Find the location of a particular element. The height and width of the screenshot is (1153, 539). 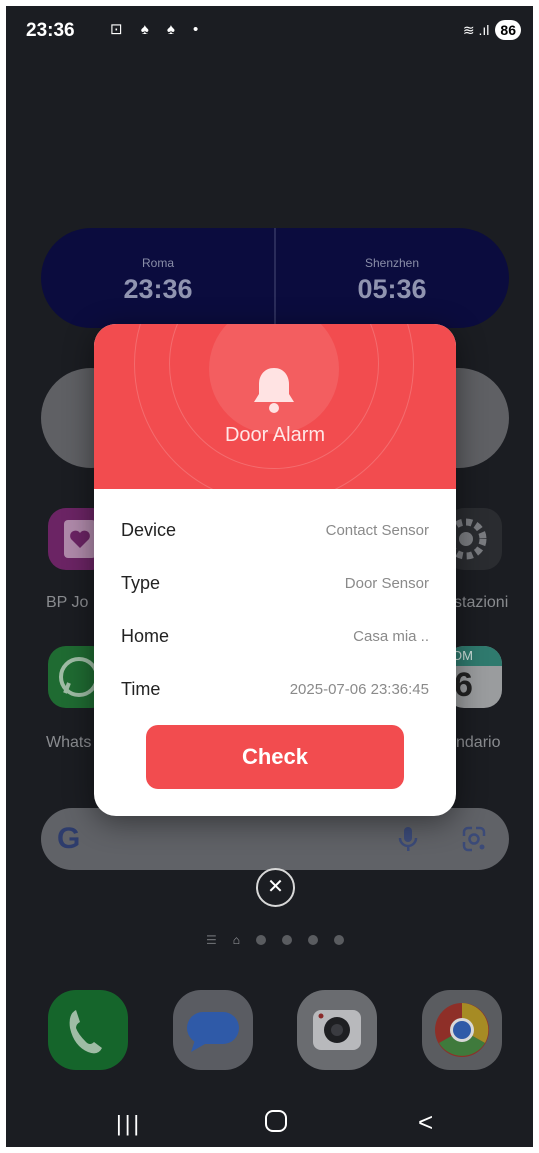

home-page-icon: ⌂ is located at coordinates (236, 940).